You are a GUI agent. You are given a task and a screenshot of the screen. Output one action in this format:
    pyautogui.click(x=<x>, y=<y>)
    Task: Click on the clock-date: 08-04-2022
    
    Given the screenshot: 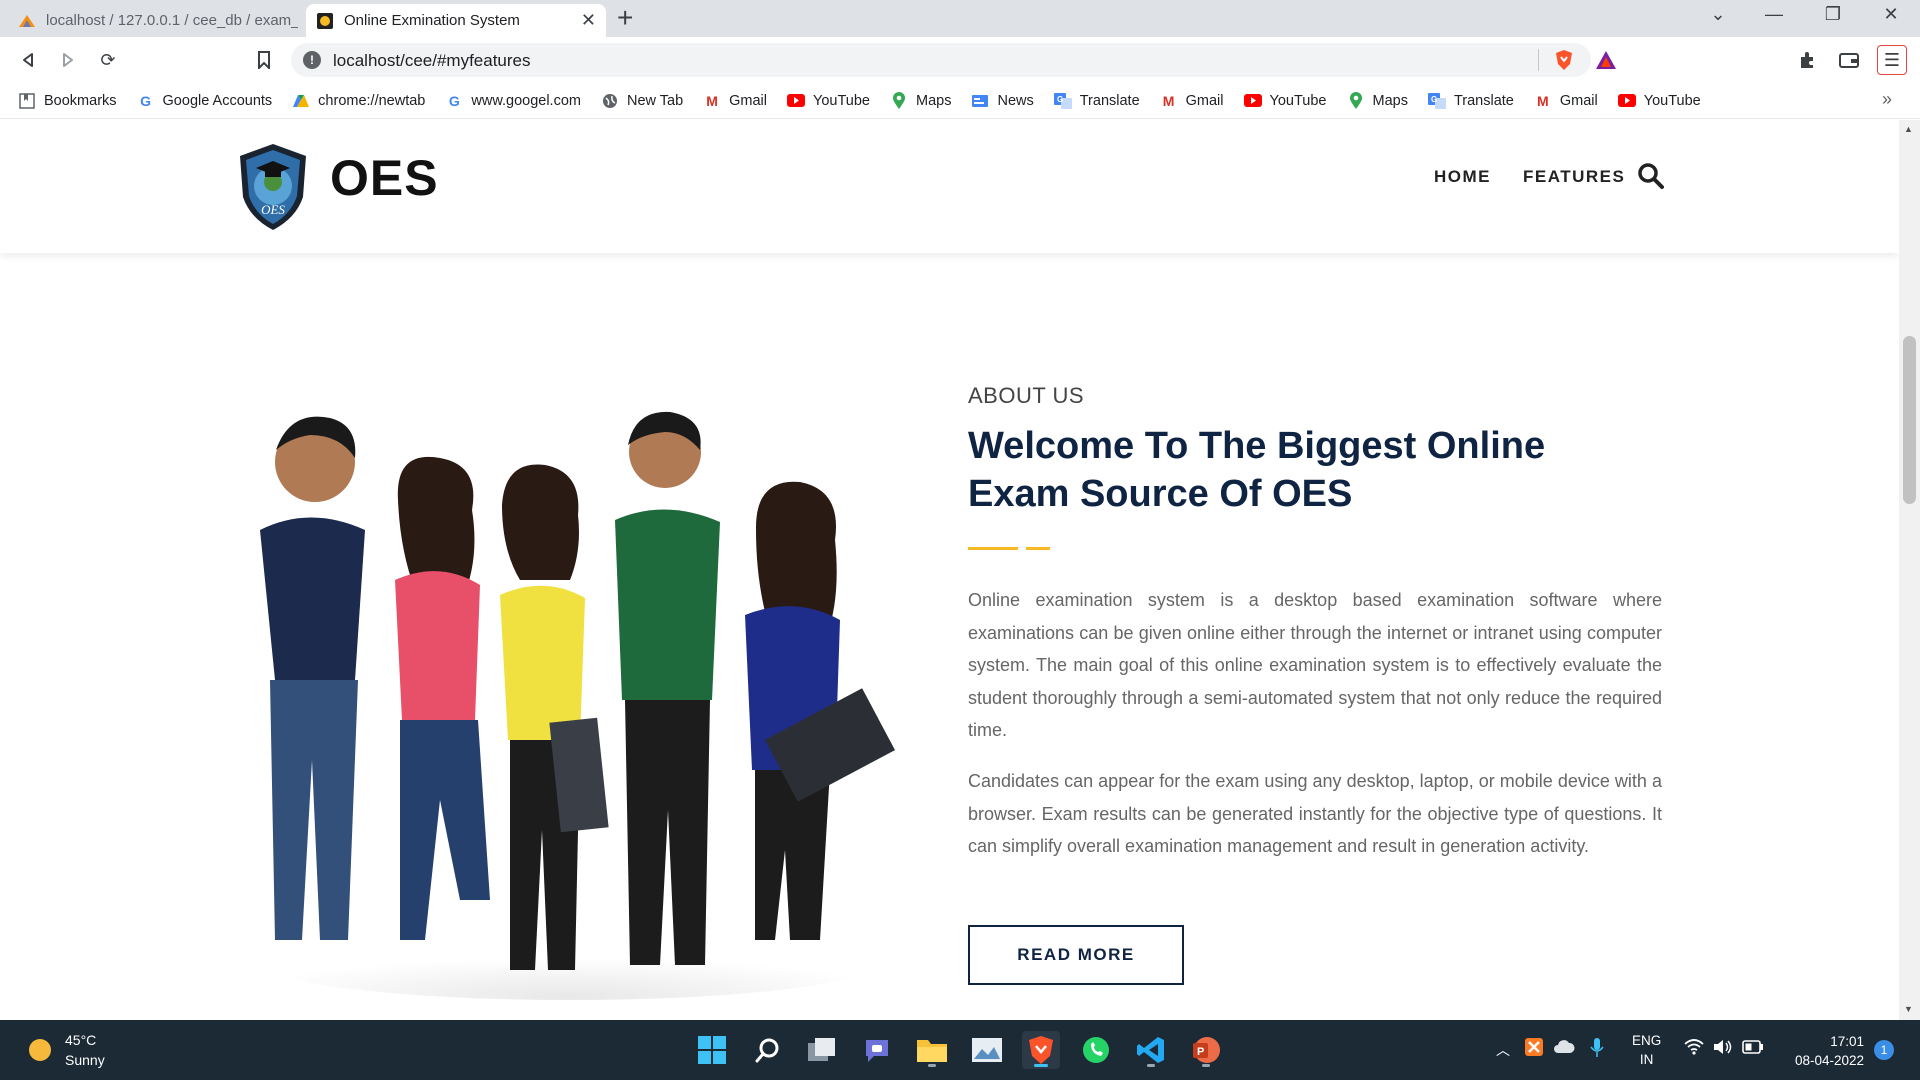 What is the action you would take?
    pyautogui.click(x=1829, y=1060)
    